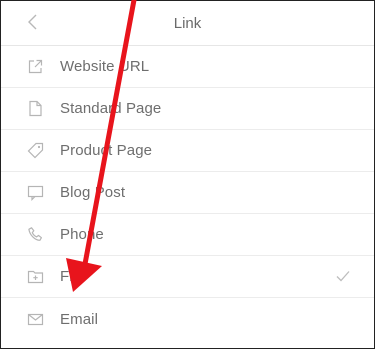 The width and height of the screenshot is (375, 349). I want to click on link-option-label: Email, so click(79, 319).